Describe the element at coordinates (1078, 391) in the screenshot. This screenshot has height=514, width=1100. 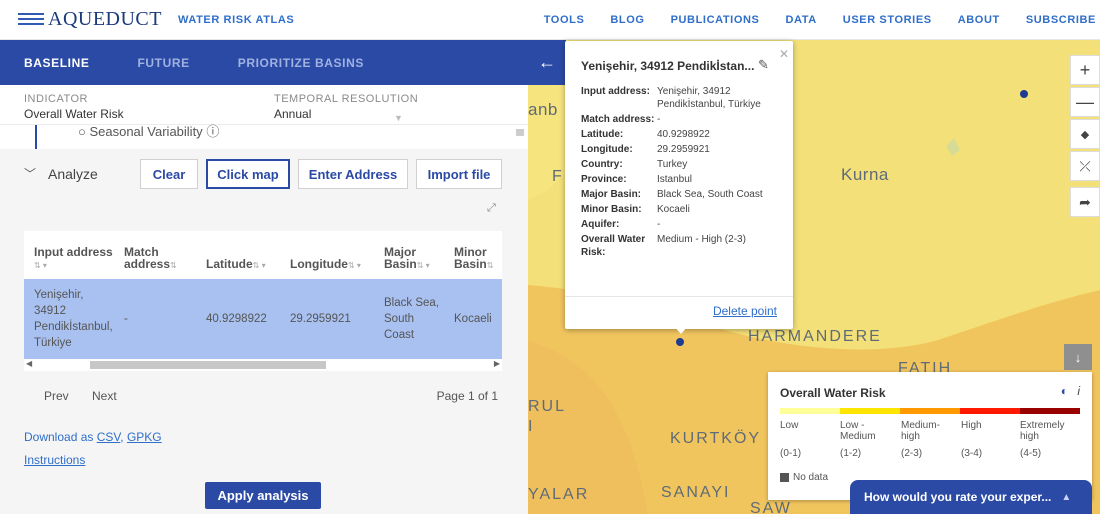
I see `info-icon: i` at that location.